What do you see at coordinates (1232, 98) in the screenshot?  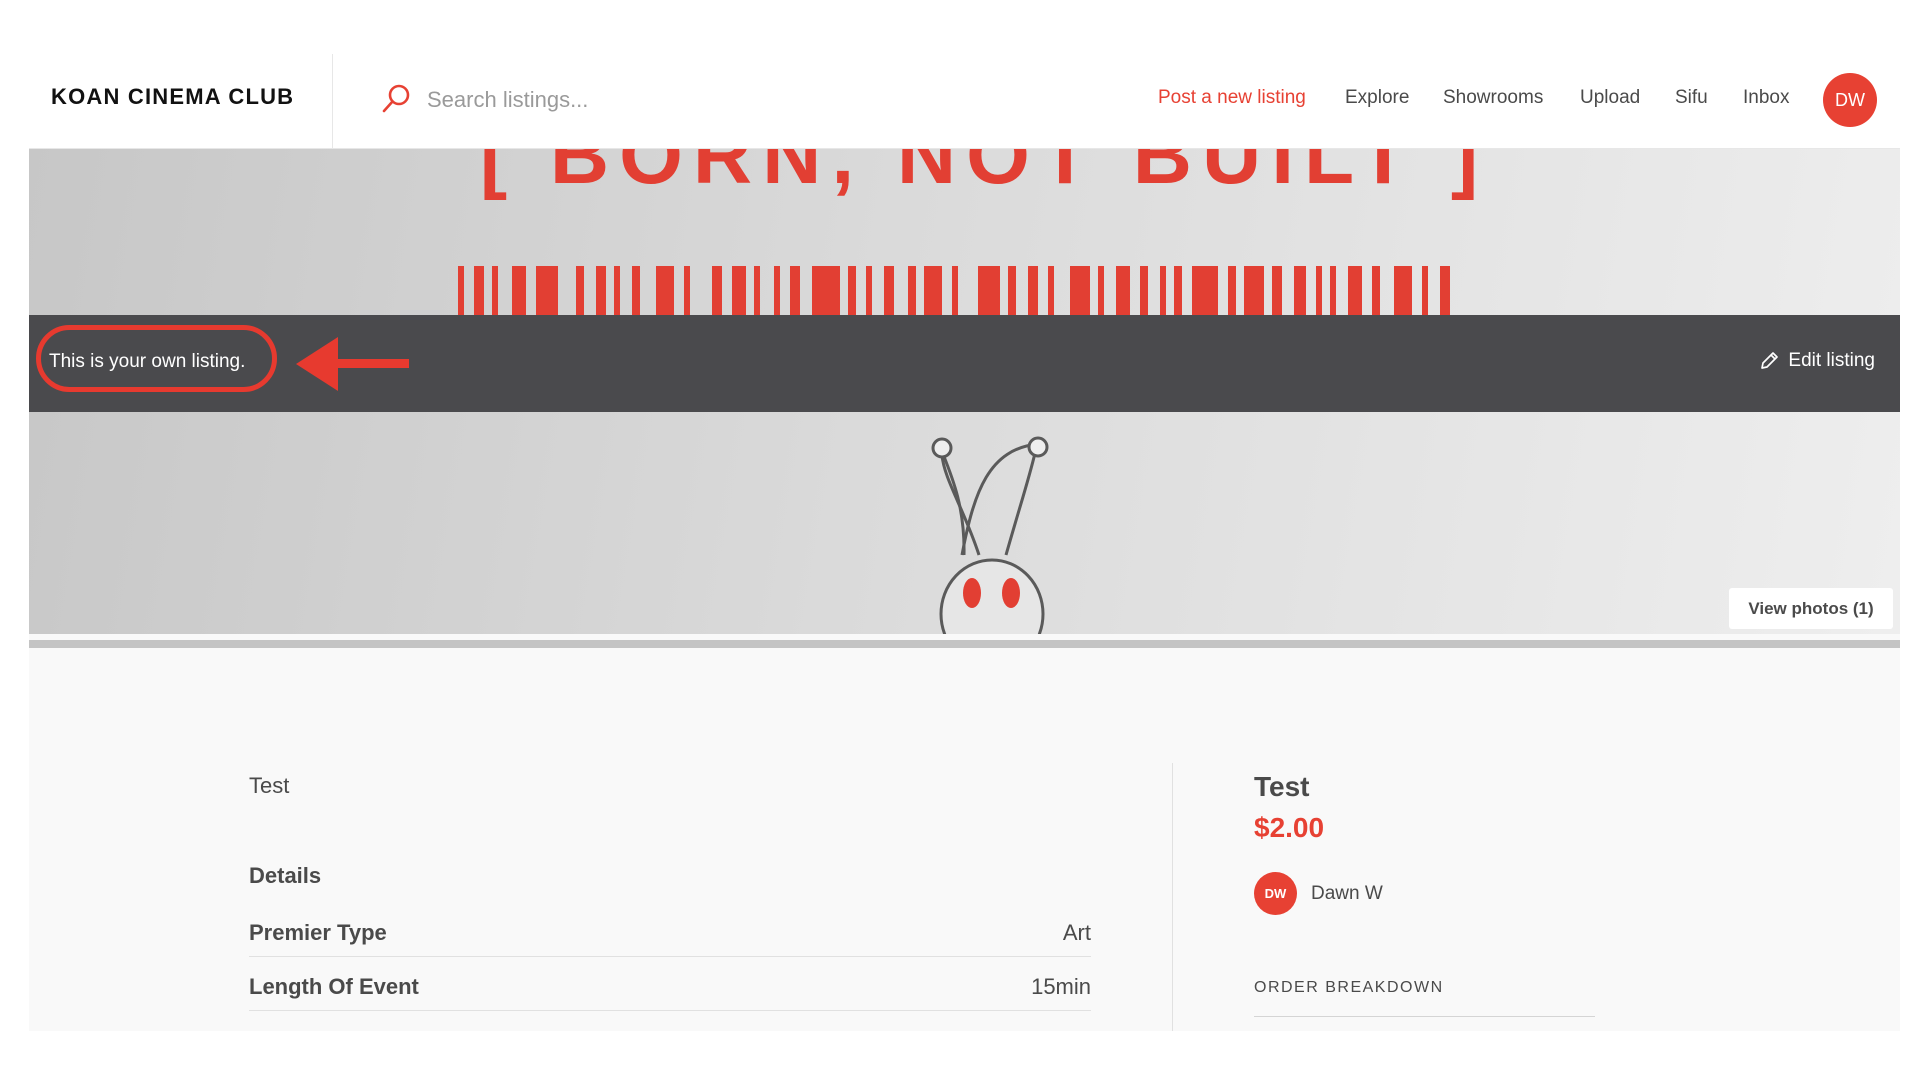 I see `nav-post-listing: Post a new listing` at bounding box center [1232, 98].